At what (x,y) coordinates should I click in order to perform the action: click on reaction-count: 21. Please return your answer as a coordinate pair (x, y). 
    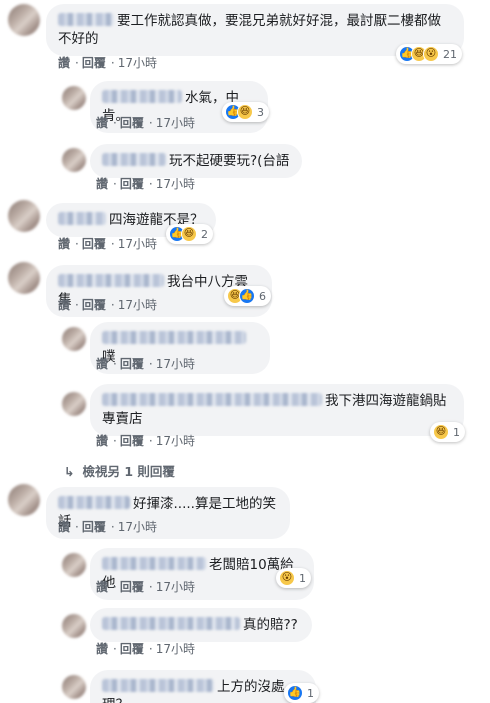
    Looking at the image, I should click on (450, 54).